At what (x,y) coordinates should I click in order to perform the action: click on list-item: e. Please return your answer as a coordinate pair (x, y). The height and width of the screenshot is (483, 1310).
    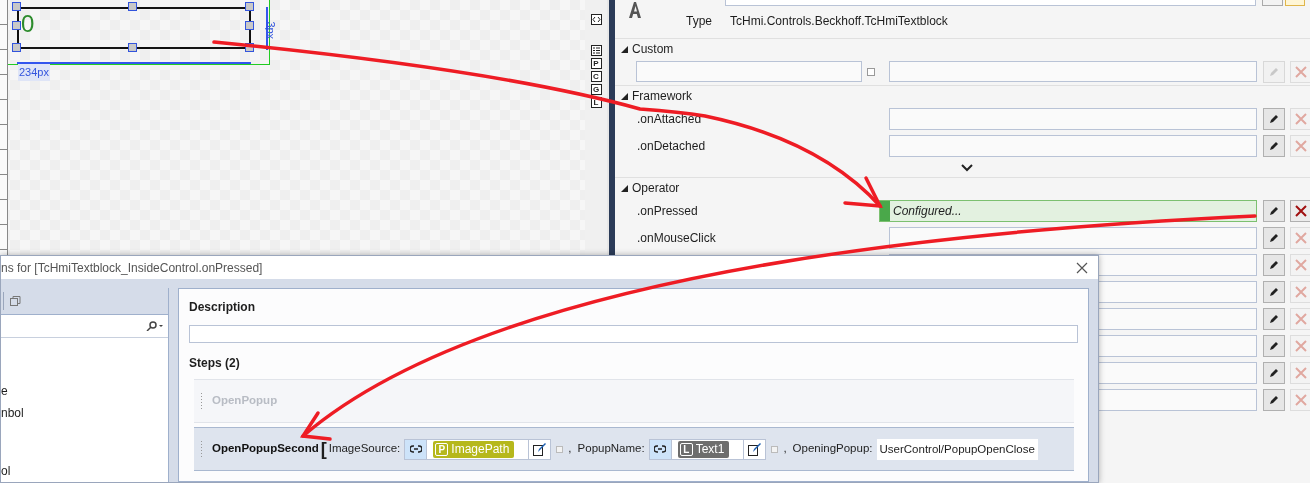
    Looking at the image, I should click on (84, 391).